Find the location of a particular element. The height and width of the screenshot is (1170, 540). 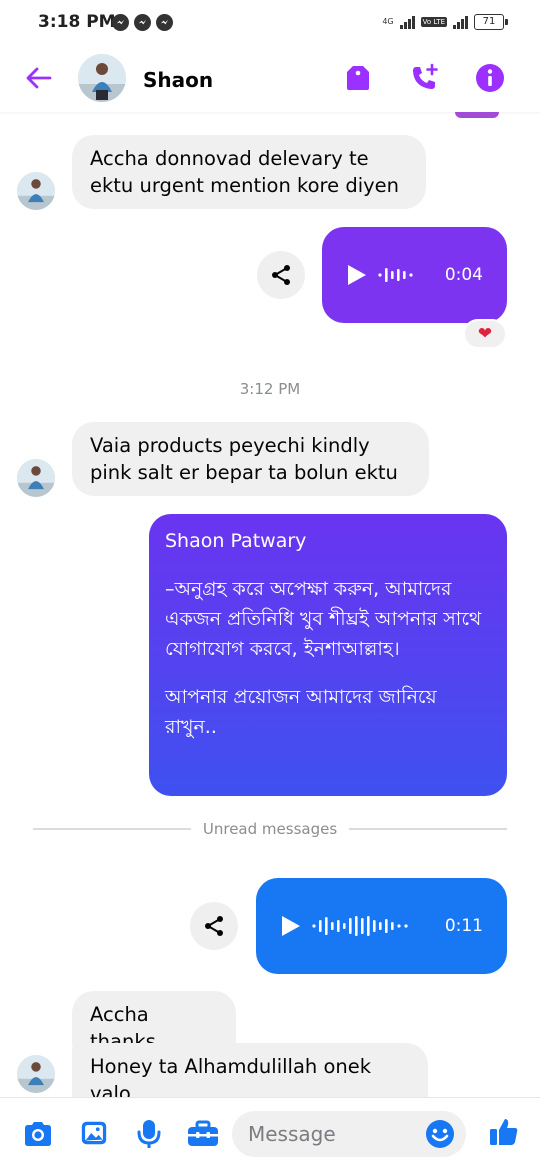

camera-button is located at coordinates (38, 1134).